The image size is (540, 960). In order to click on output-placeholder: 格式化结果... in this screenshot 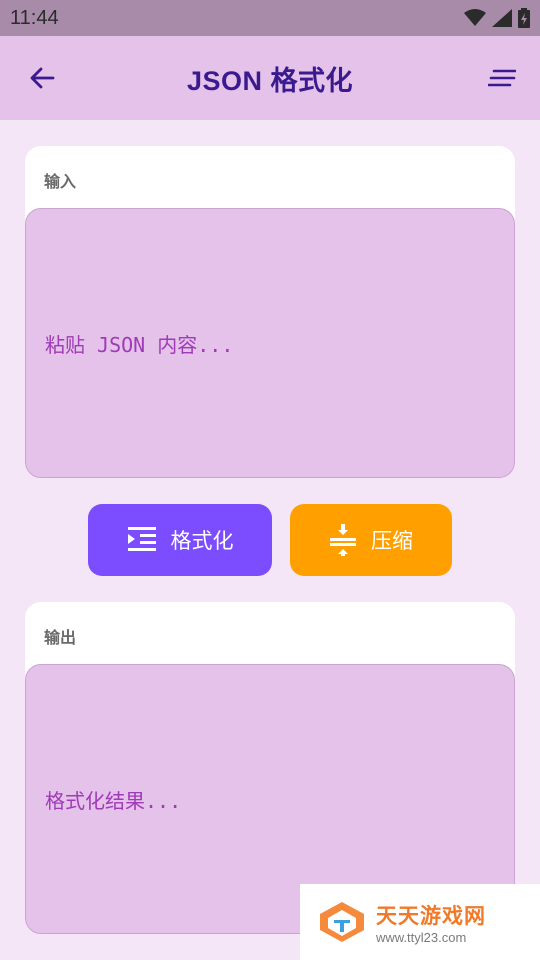, I will do `click(113, 800)`.